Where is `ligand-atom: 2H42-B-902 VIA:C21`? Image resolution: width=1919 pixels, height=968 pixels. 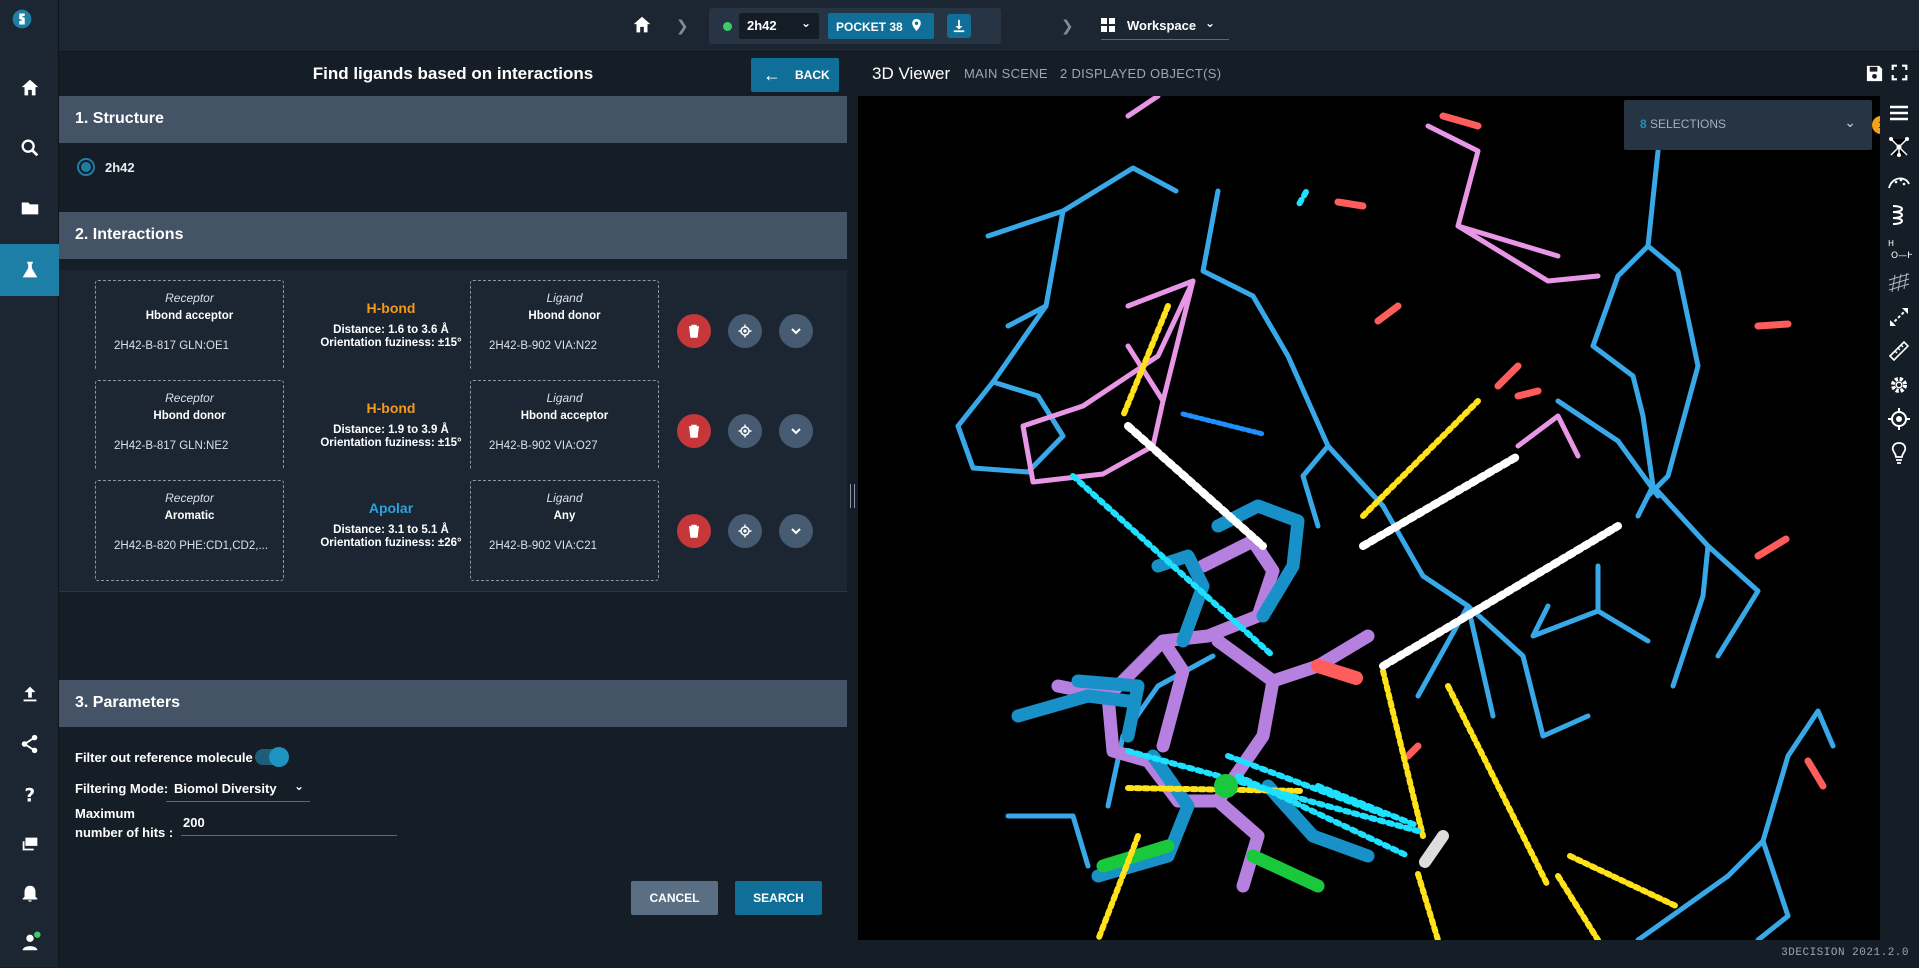
ligand-atom: 2H42-B-902 VIA:C21 is located at coordinates (543, 546).